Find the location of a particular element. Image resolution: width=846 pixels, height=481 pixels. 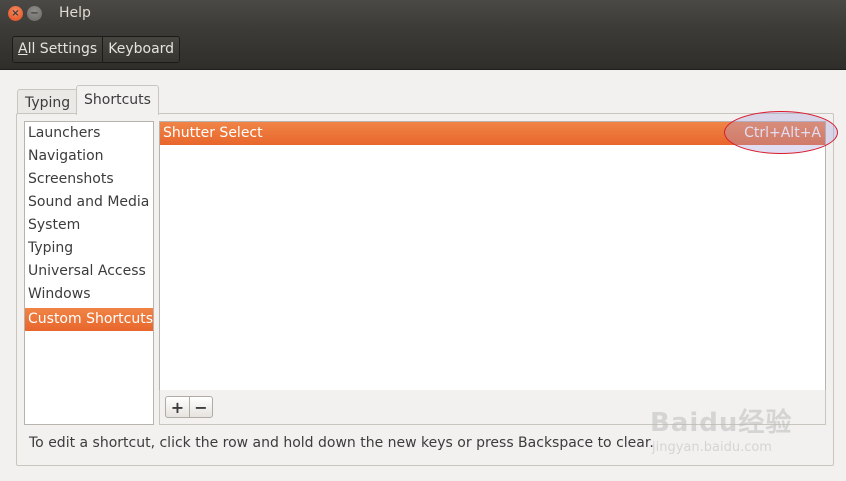

category-screenshots: Screenshots is located at coordinates (89, 179).